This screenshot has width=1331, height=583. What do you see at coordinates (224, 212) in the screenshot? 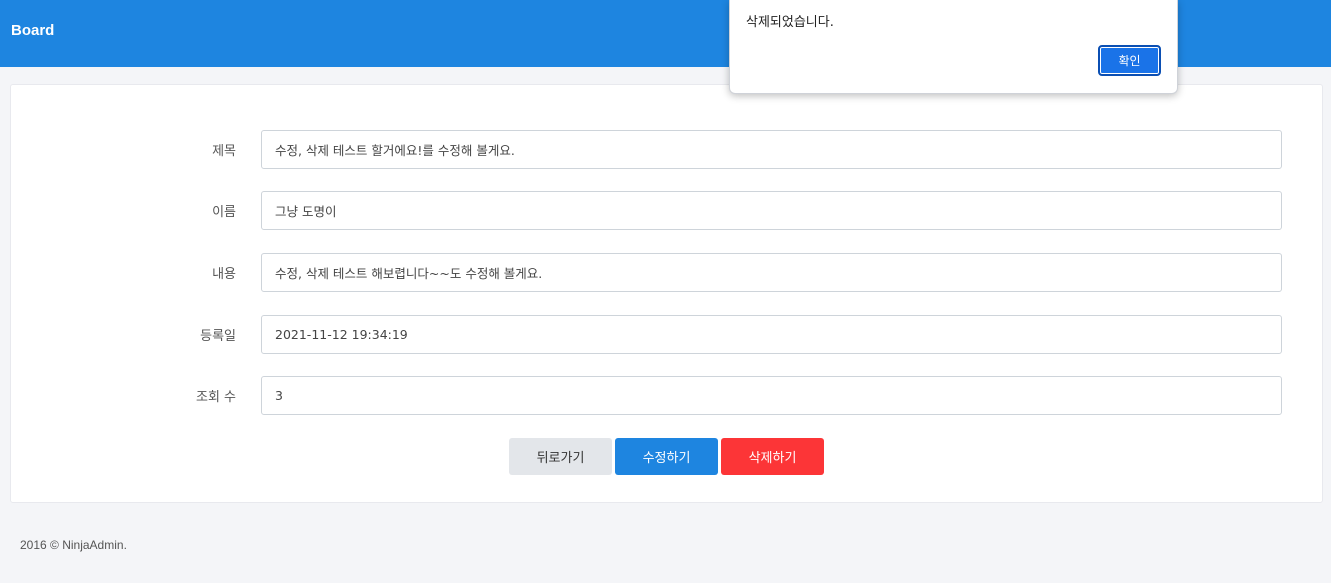
I see `name-label: 이름` at bounding box center [224, 212].